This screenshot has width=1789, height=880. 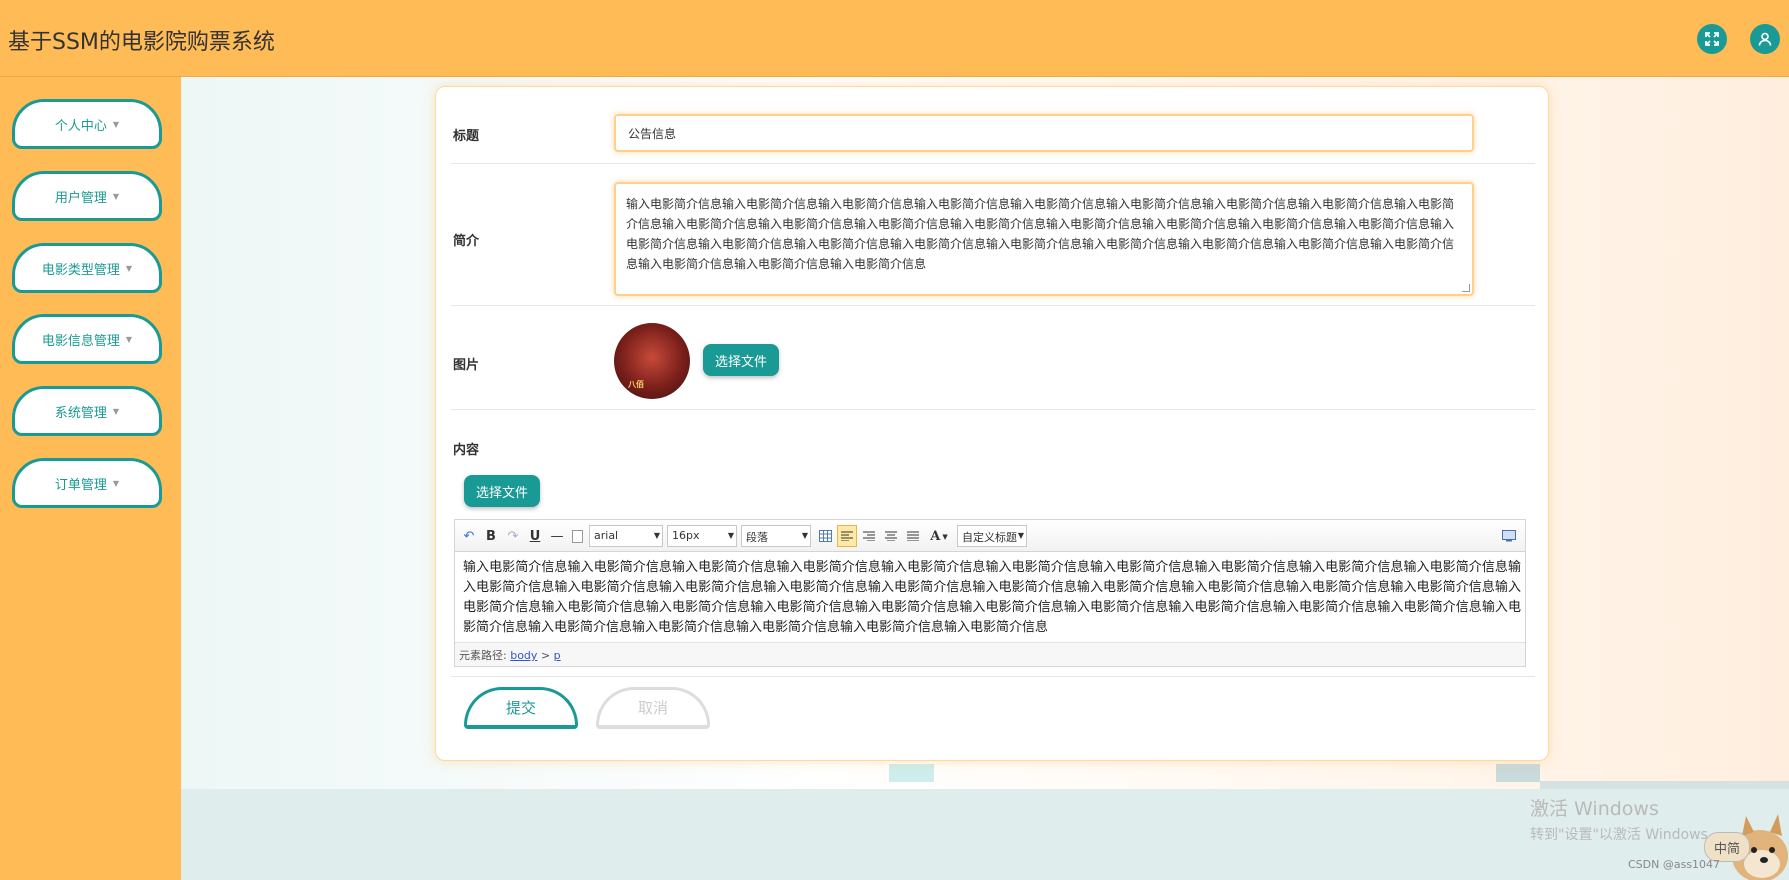 What do you see at coordinates (1509, 536) in the screenshot?
I see `fullscreen-editor-icon` at bounding box center [1509, 536].